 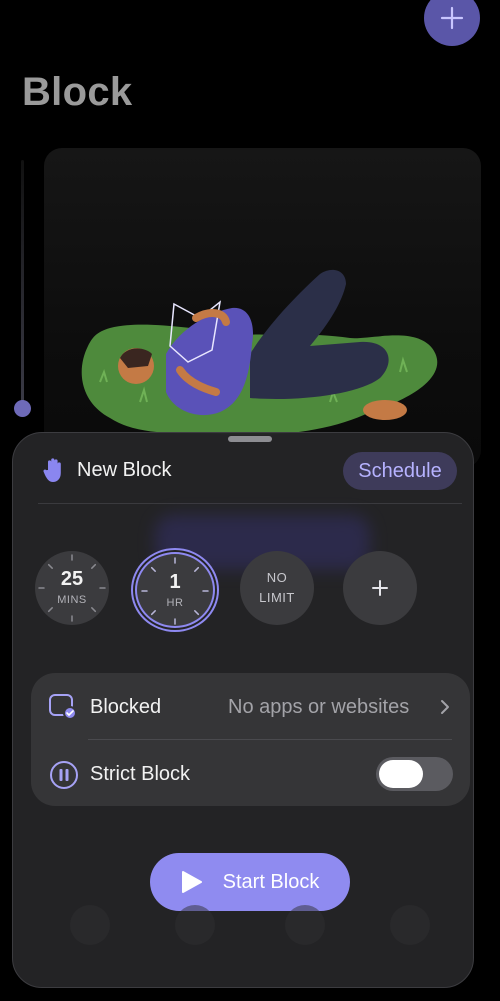 I want to click on strict-block-toggle, so click(x=414, y=774).